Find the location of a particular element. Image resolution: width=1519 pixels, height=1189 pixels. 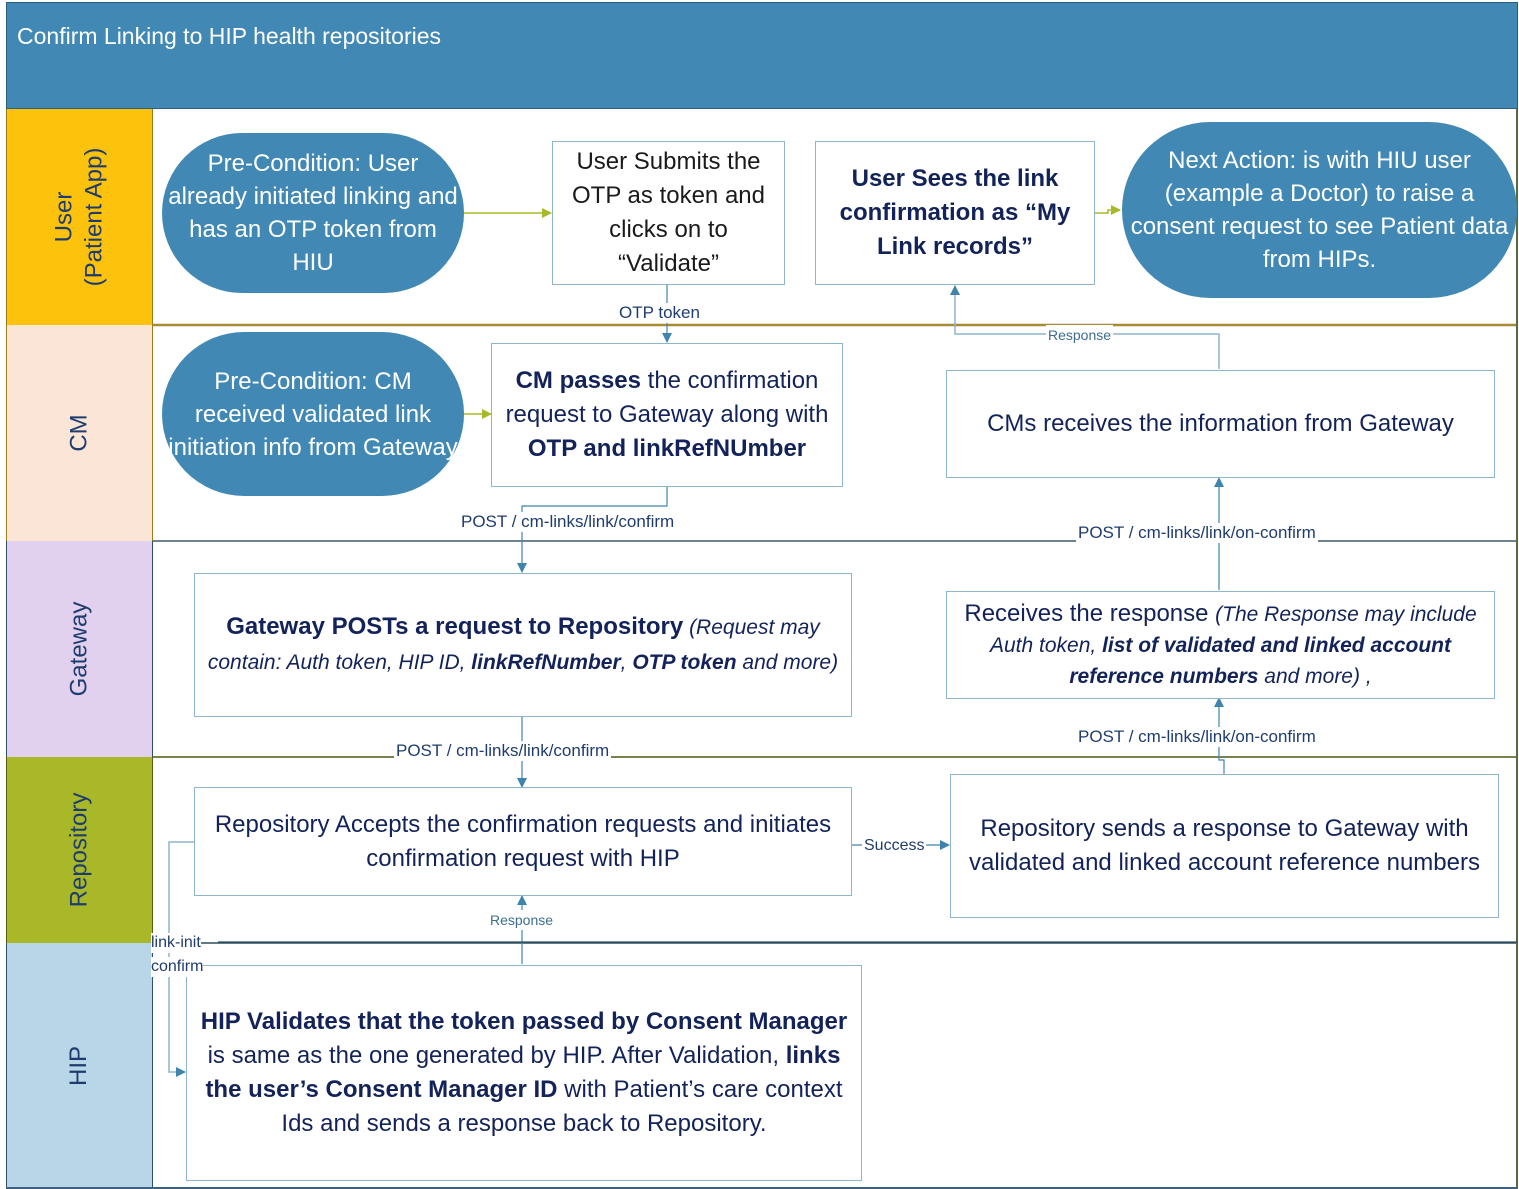

gateway-posts-otp: OTP token is located at coordinates (684, 662).